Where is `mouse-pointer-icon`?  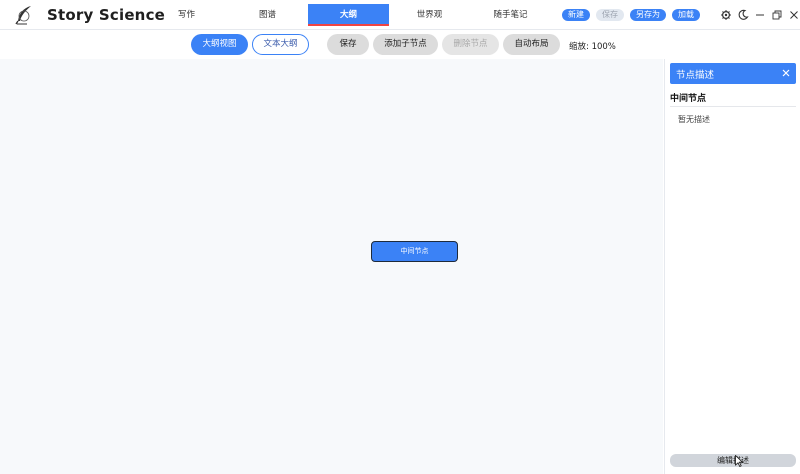 mouse-pointer-icon is located at coordinates (739, 461).